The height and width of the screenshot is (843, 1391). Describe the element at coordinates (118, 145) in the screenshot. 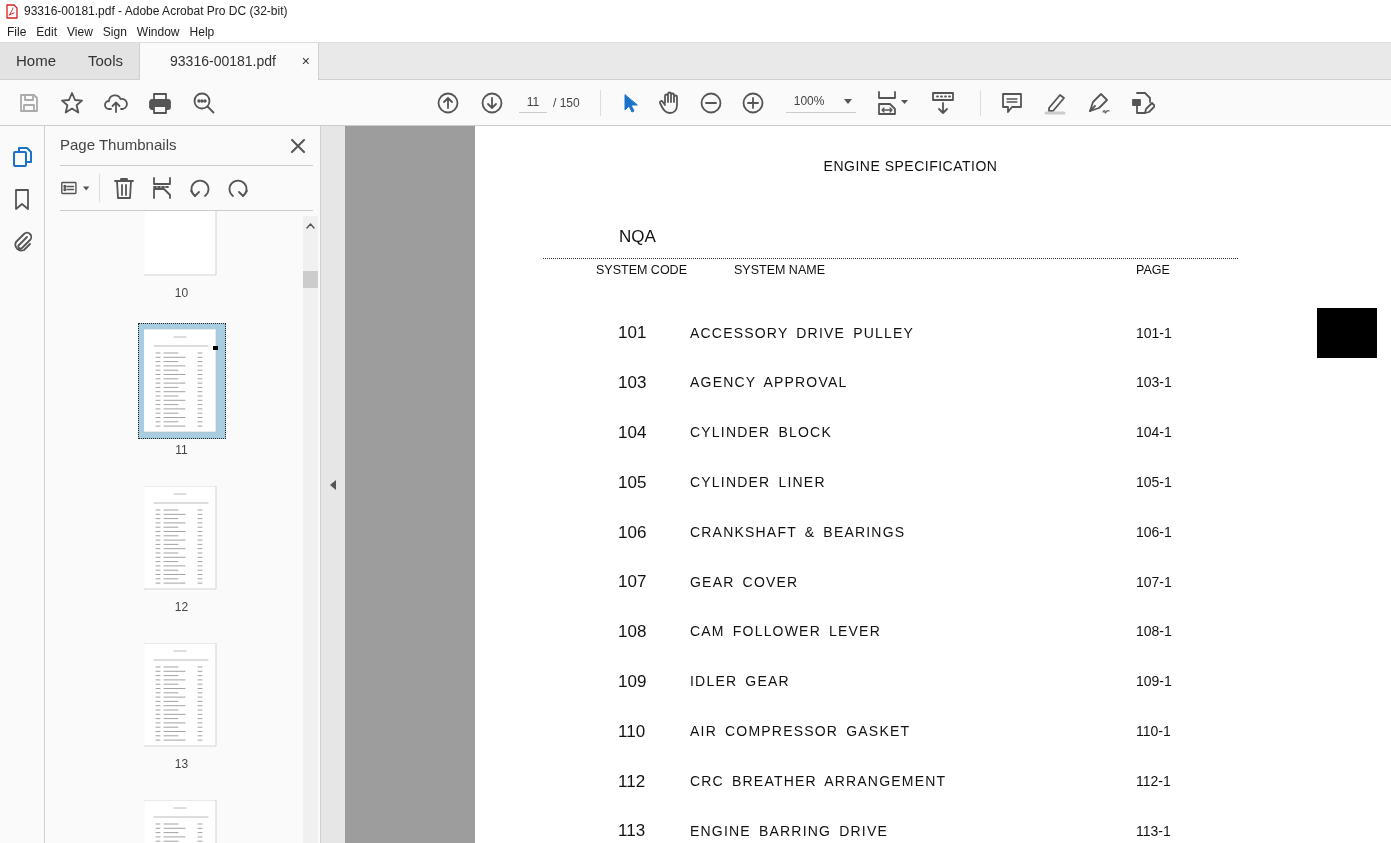

I see `panel-title: Page Thumbnails` at that location.